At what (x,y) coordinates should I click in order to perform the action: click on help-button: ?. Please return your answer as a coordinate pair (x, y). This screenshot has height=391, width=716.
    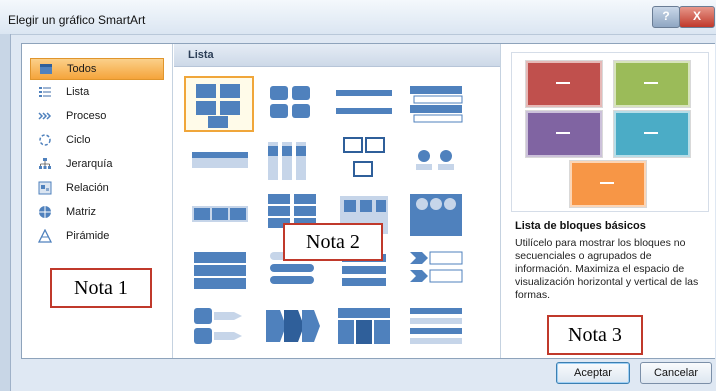
    Looking at the image, I should click on (666, 17).